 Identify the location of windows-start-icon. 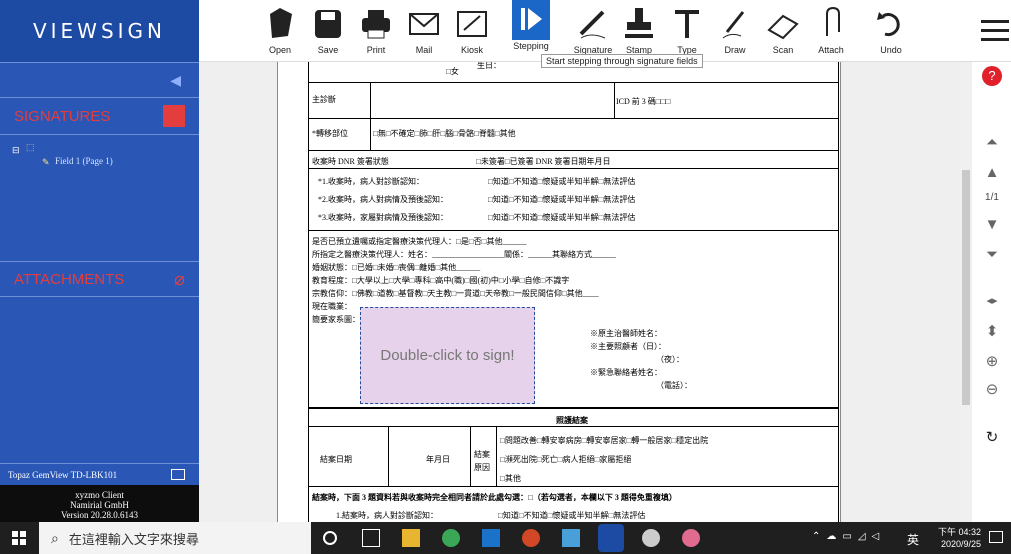
(19, 538).